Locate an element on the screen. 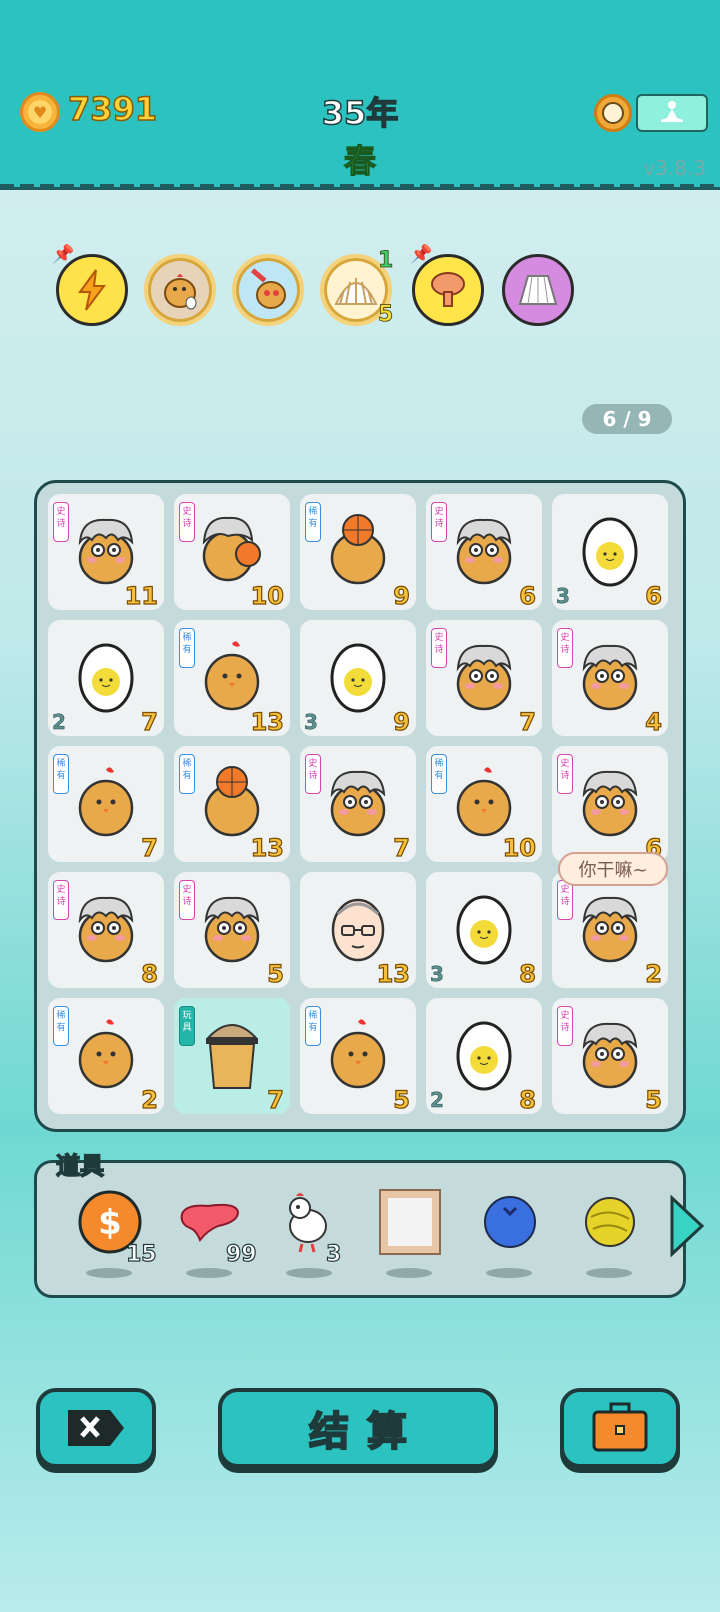 The height and width of the screenshot is (1612, 720). briefcase-button is located at coordinates (620, 1428).